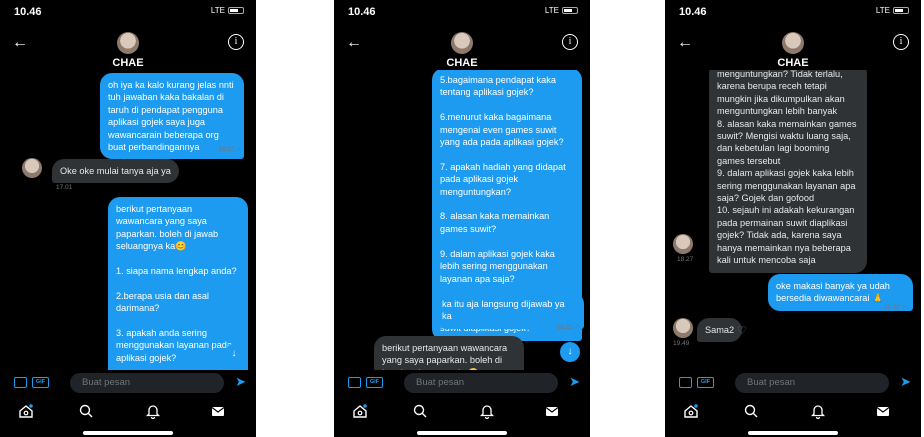 This screenshot has height=437, width=924. Describe the element at coordinates (230, 149) in the screenshot. I see `message-time: 16.27 ✓` at that location.